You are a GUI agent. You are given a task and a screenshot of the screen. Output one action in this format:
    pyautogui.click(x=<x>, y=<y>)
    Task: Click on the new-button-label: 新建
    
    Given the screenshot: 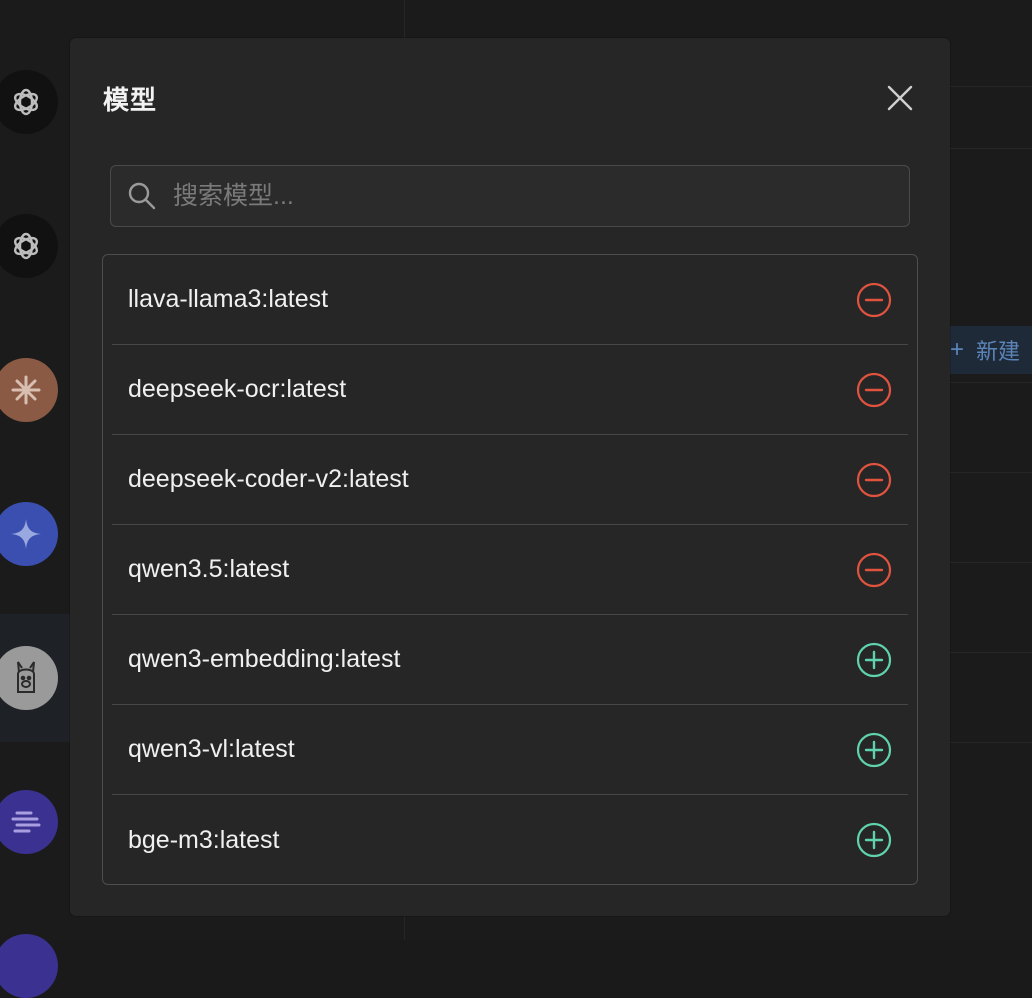 What is the action you would take?
    pyautogui.click(x=998, y=351)
    